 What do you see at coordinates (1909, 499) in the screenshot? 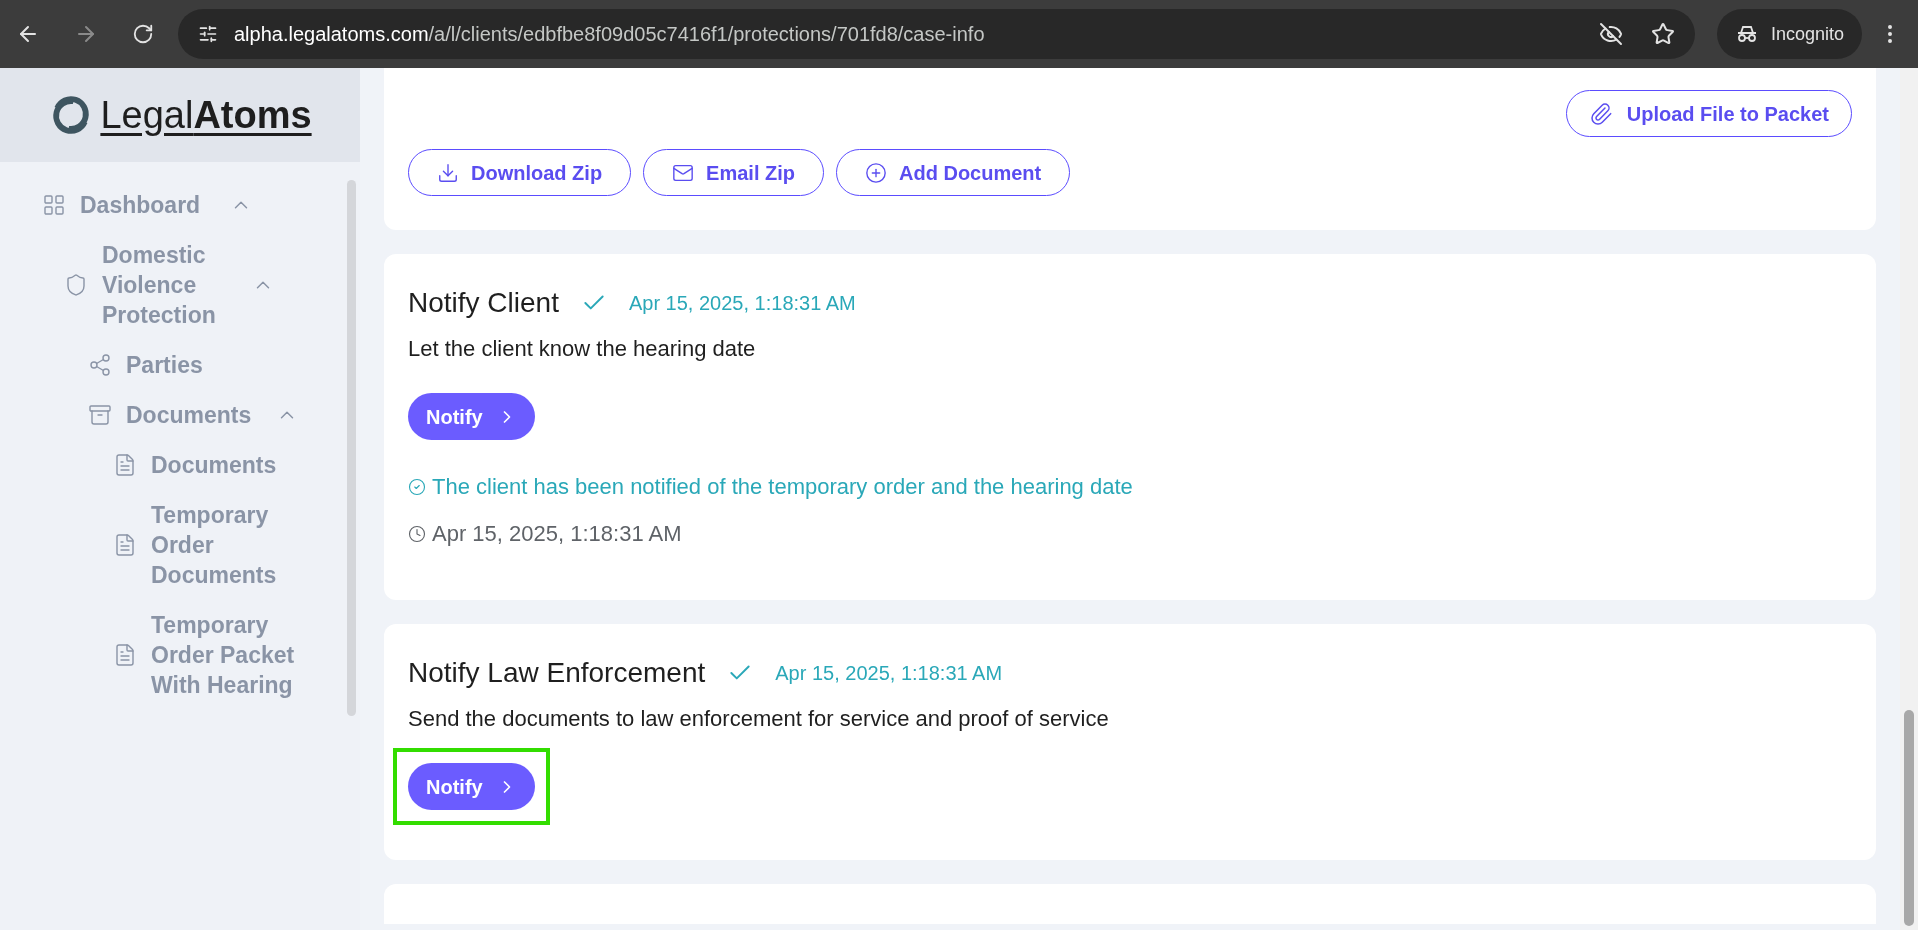
I see `page-scrollbar` at bounding box center [1909, 499].